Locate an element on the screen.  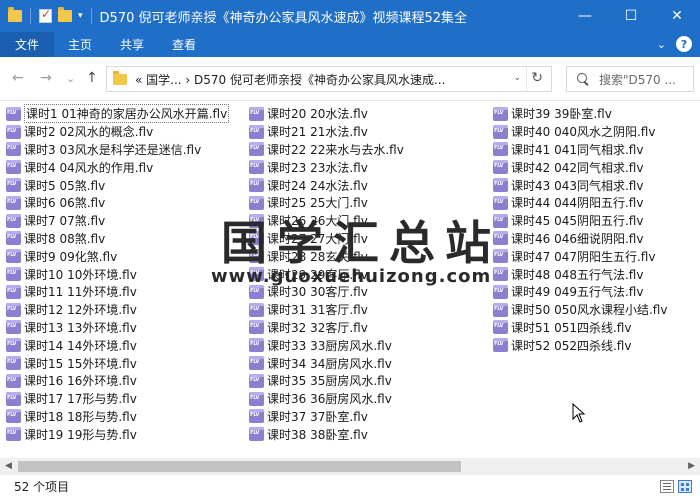
file-item: 课时1 01神奇的家居办公风水开篇.flv is located at coordinates (118, 114).